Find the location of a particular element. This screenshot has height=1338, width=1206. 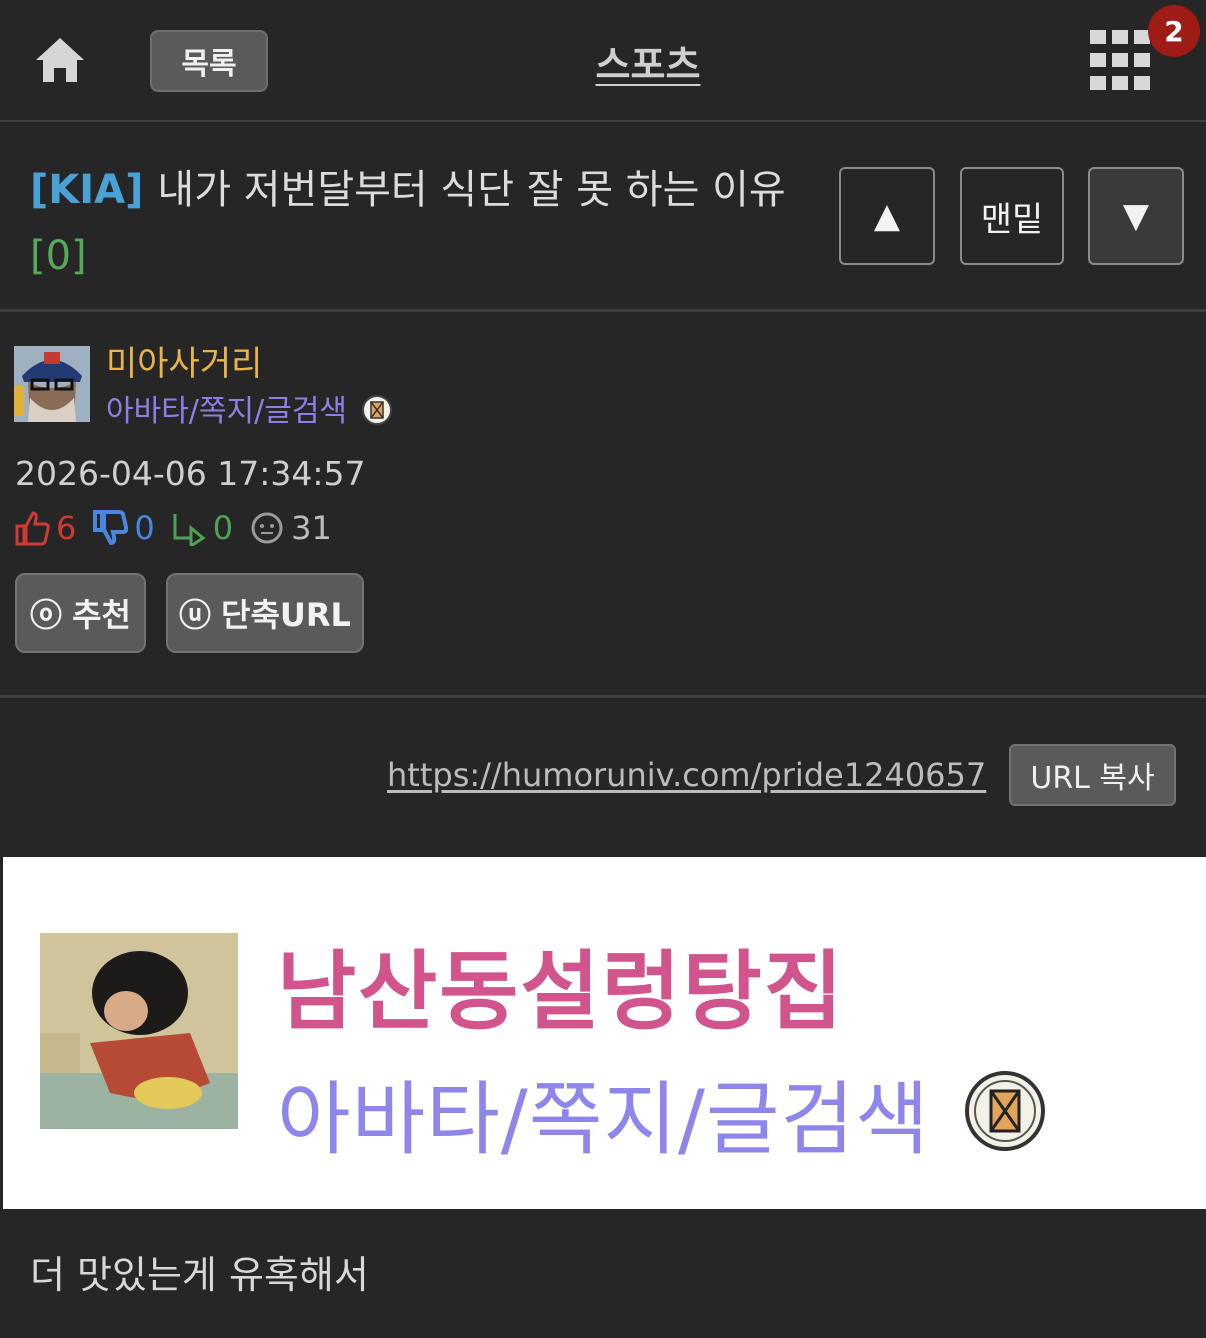

post-url-link: https://humoruniv.com/pride1240657 is located at coordinates (686, 775).